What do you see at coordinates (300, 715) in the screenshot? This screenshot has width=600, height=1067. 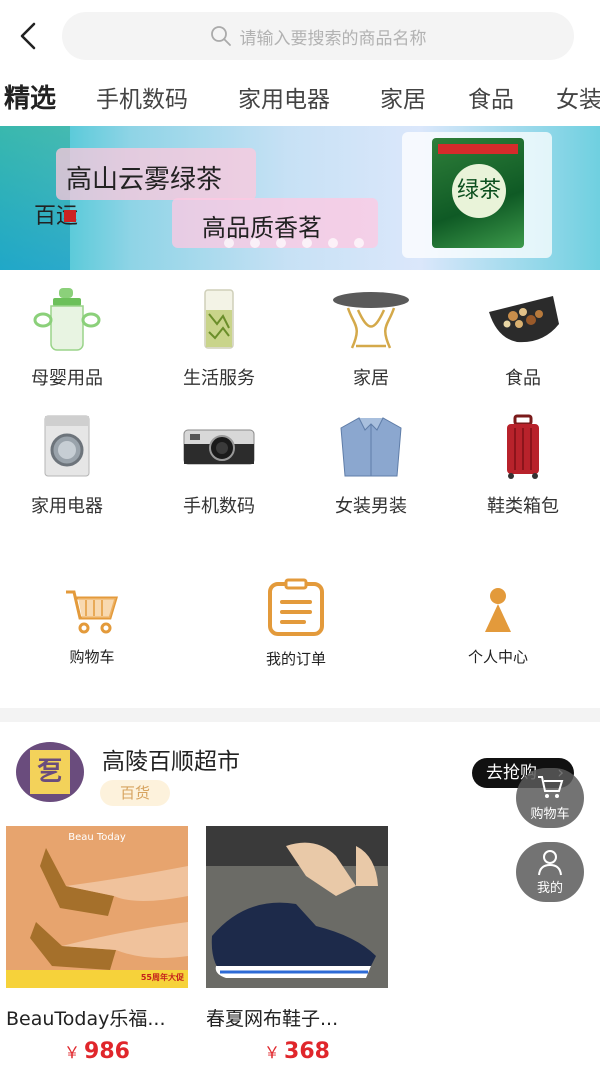 I see `section-divider` at bounding box center [300, 715].